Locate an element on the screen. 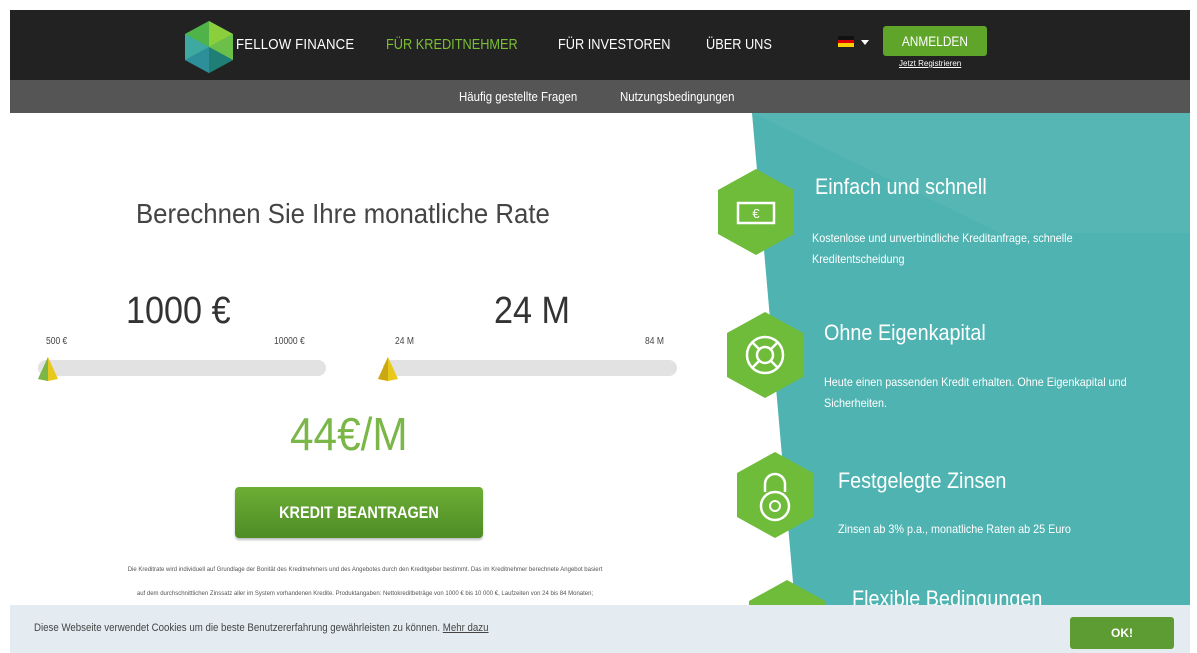  money-bill-icon: € is located at coordinates (756, 212).